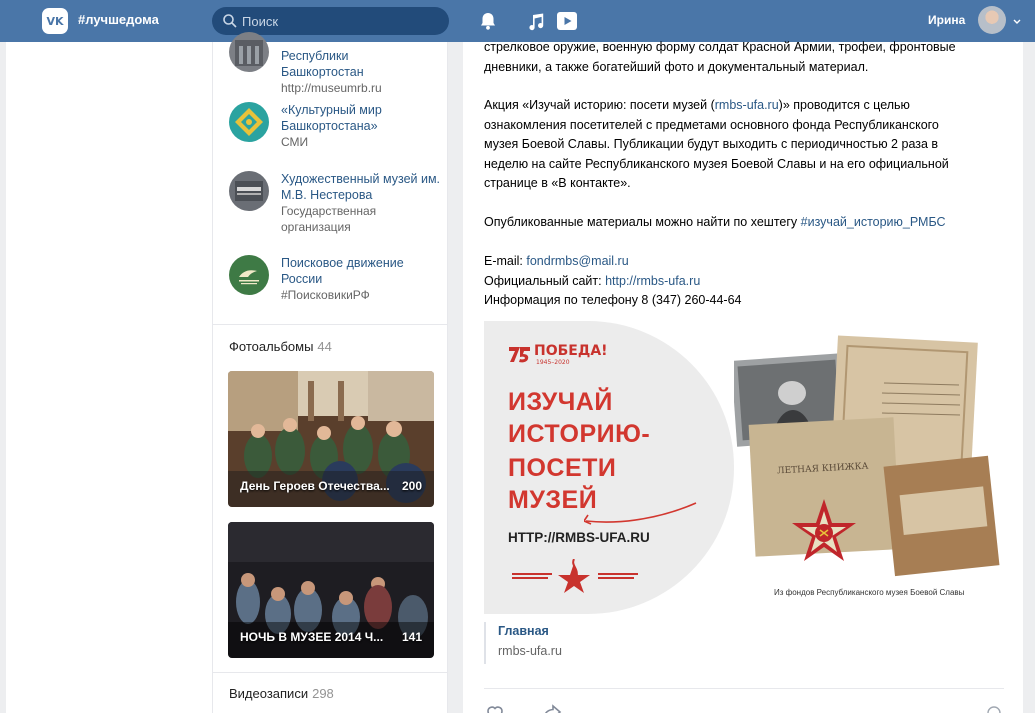 This screenshot has width=1035, height=713. Describe the element at coordinates (747, 105) in the screenshot. I see `post-link: rmbs-ufa.ru` at that location.